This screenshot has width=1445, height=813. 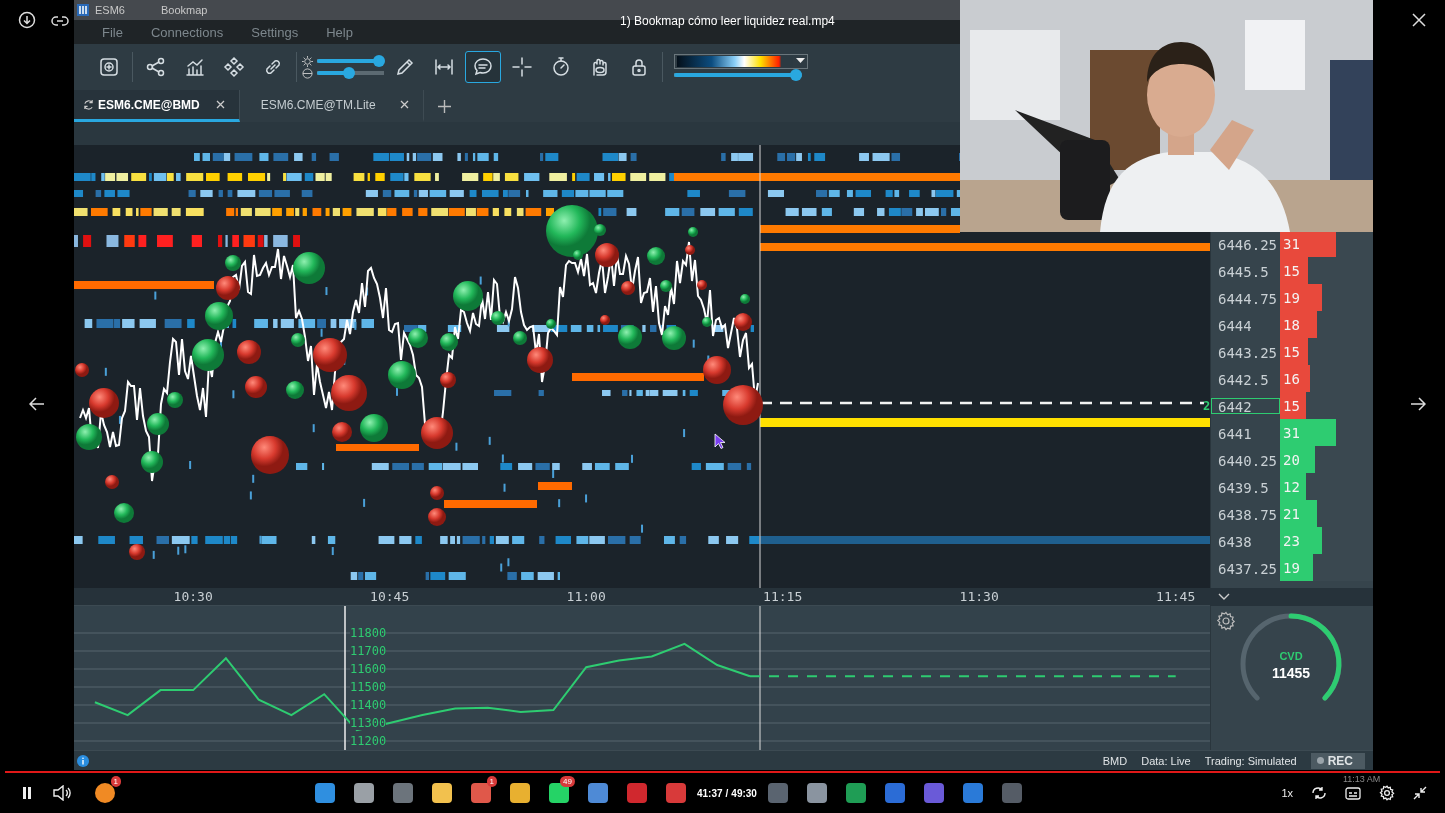 I want to click on cvd-axis-label: 11500, so click(x=368, y=687).